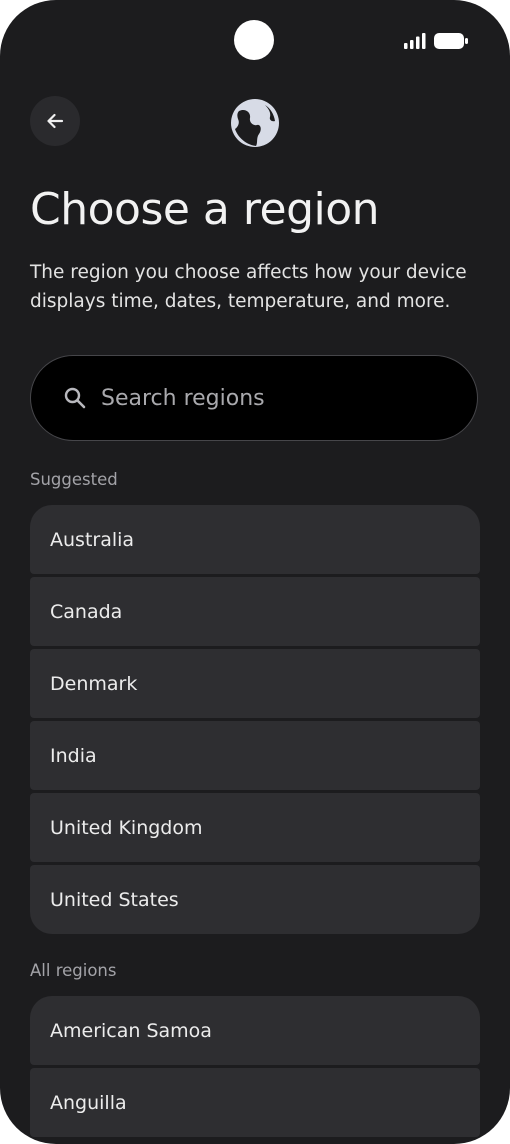  I want to click on search-icon, so click(75, 398).